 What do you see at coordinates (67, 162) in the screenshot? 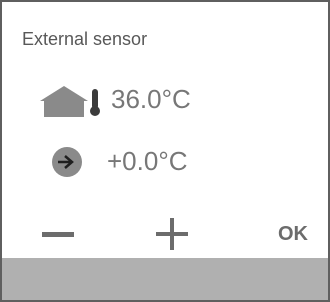
I see `arrow-right-circle-icon` at bounding box center [67, 162].